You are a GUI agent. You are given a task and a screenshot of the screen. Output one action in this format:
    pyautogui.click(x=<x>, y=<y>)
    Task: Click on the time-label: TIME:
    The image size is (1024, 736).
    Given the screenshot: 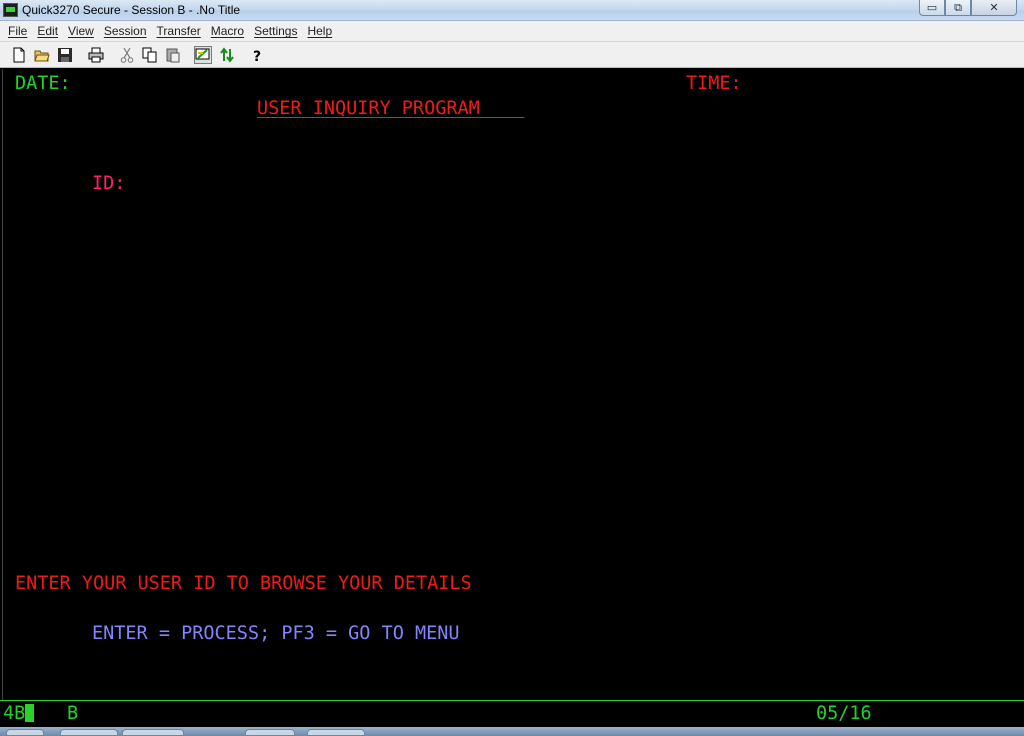 What is the action you would take?
    pyautogui.click(x=714, y=83)
    